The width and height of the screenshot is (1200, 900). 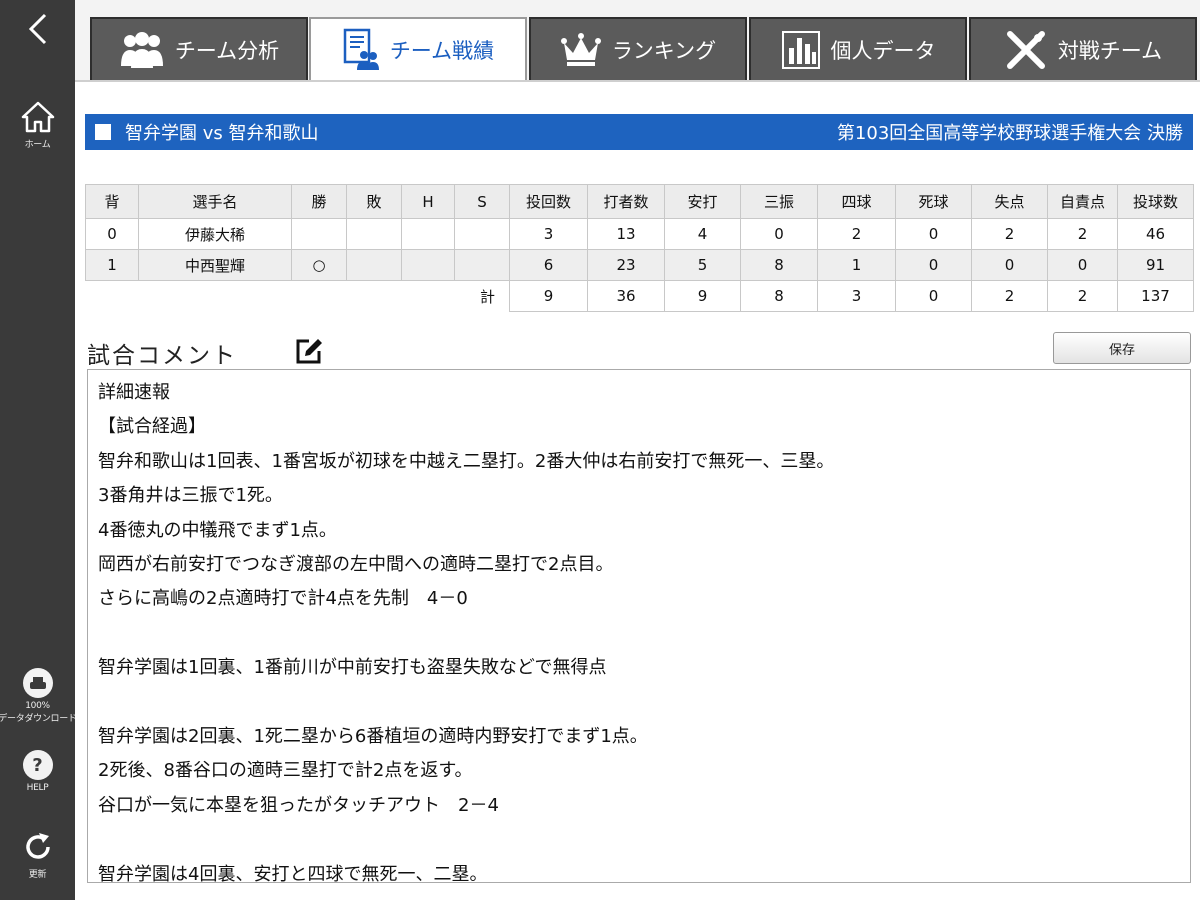 What do you see at coordinates (933, 296) in the screenshot?
I see `total-cell: 0` at bounding box center [933, 296].